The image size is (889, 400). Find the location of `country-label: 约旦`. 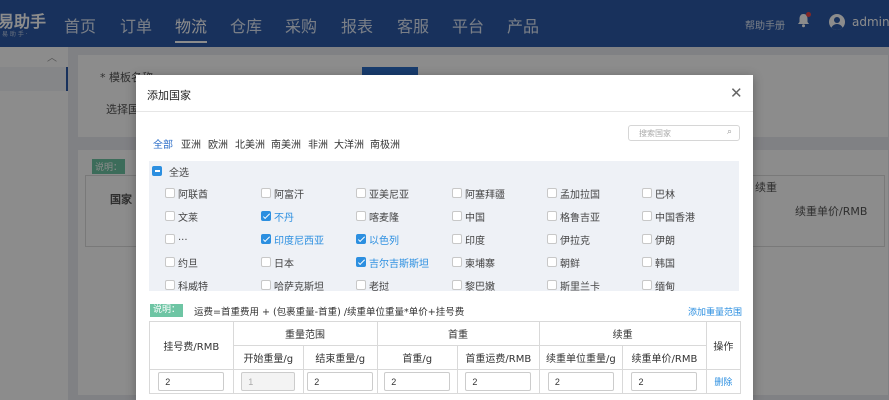

country-label: 约旦 is located at coordinates (188, 262).